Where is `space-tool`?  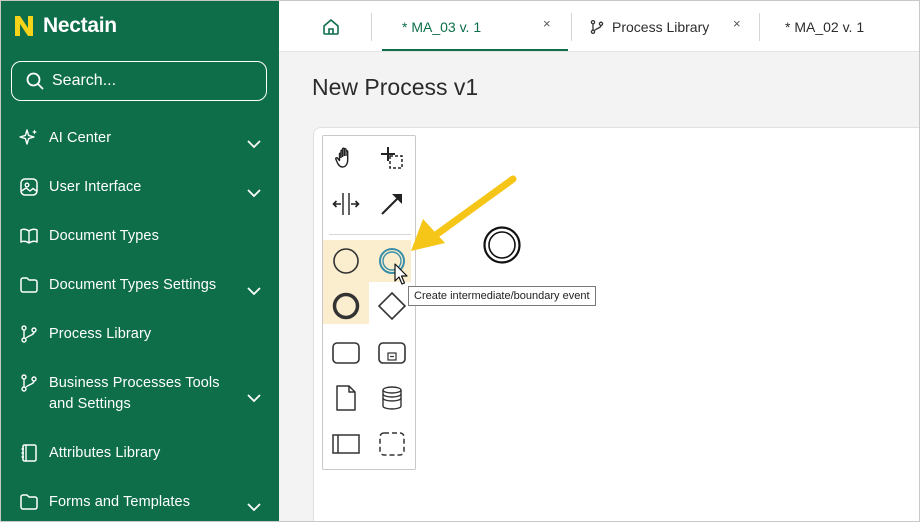
space-tool is located at coordinates (346, 204).